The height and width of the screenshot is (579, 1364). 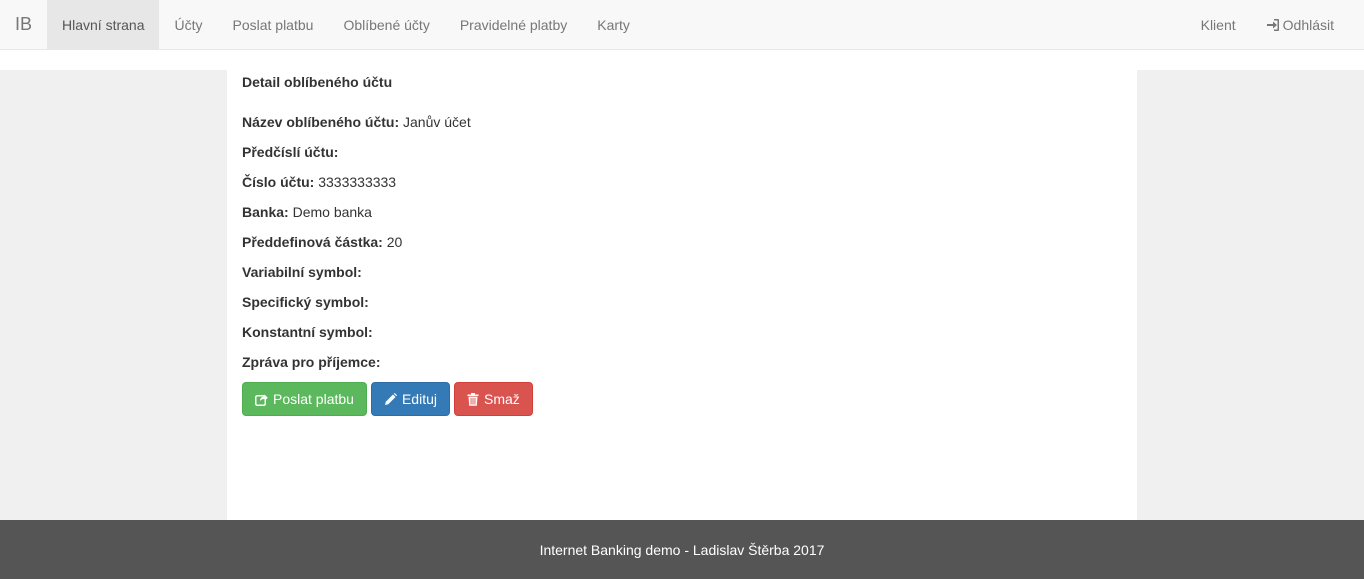 I want to click on nav-item-accounts: Účty, so click(x=188, y=24).